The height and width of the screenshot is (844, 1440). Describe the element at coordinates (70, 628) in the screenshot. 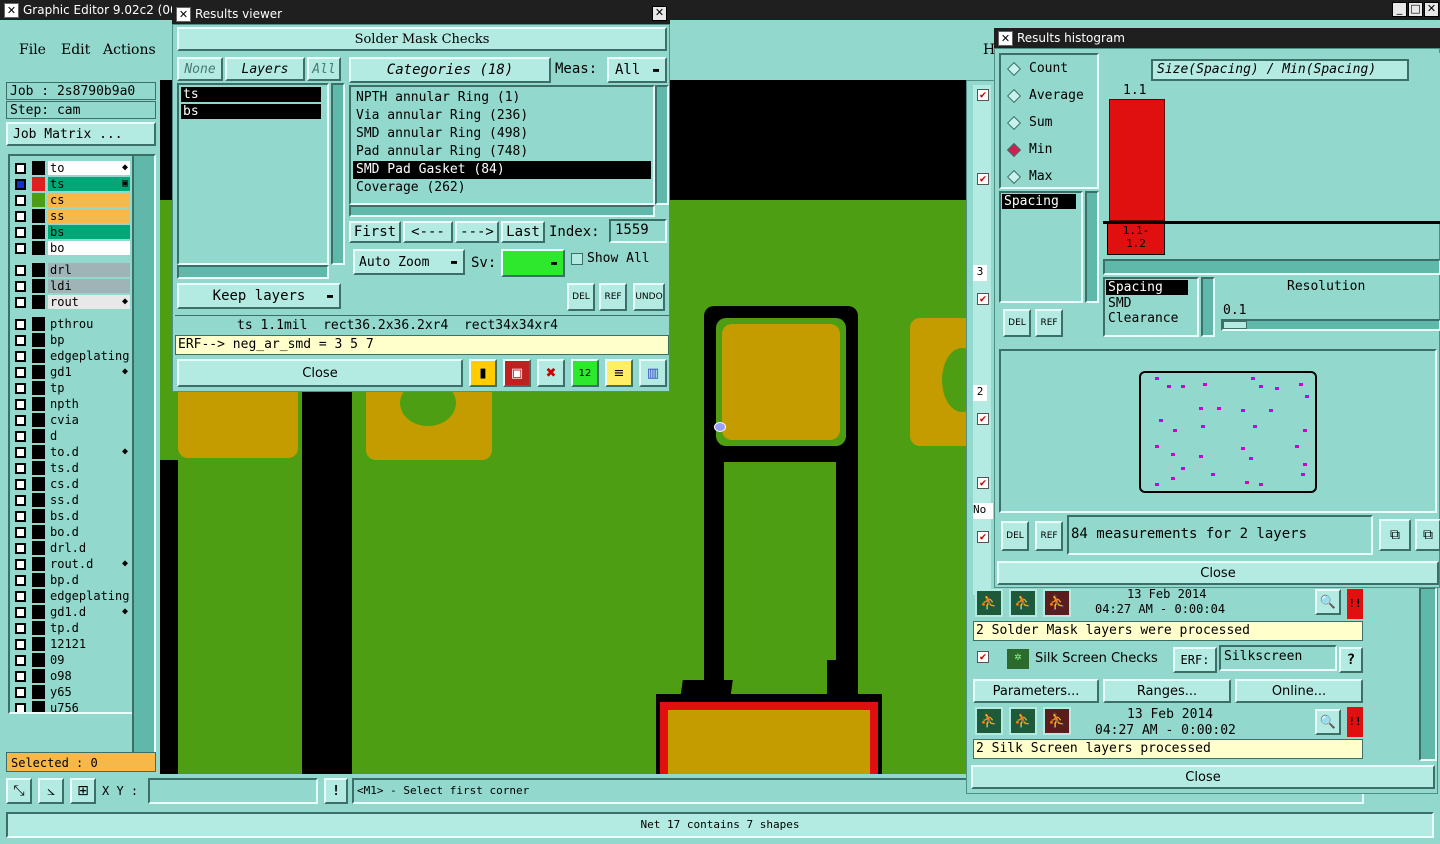

I see `layer-row: tp.d` at that location.